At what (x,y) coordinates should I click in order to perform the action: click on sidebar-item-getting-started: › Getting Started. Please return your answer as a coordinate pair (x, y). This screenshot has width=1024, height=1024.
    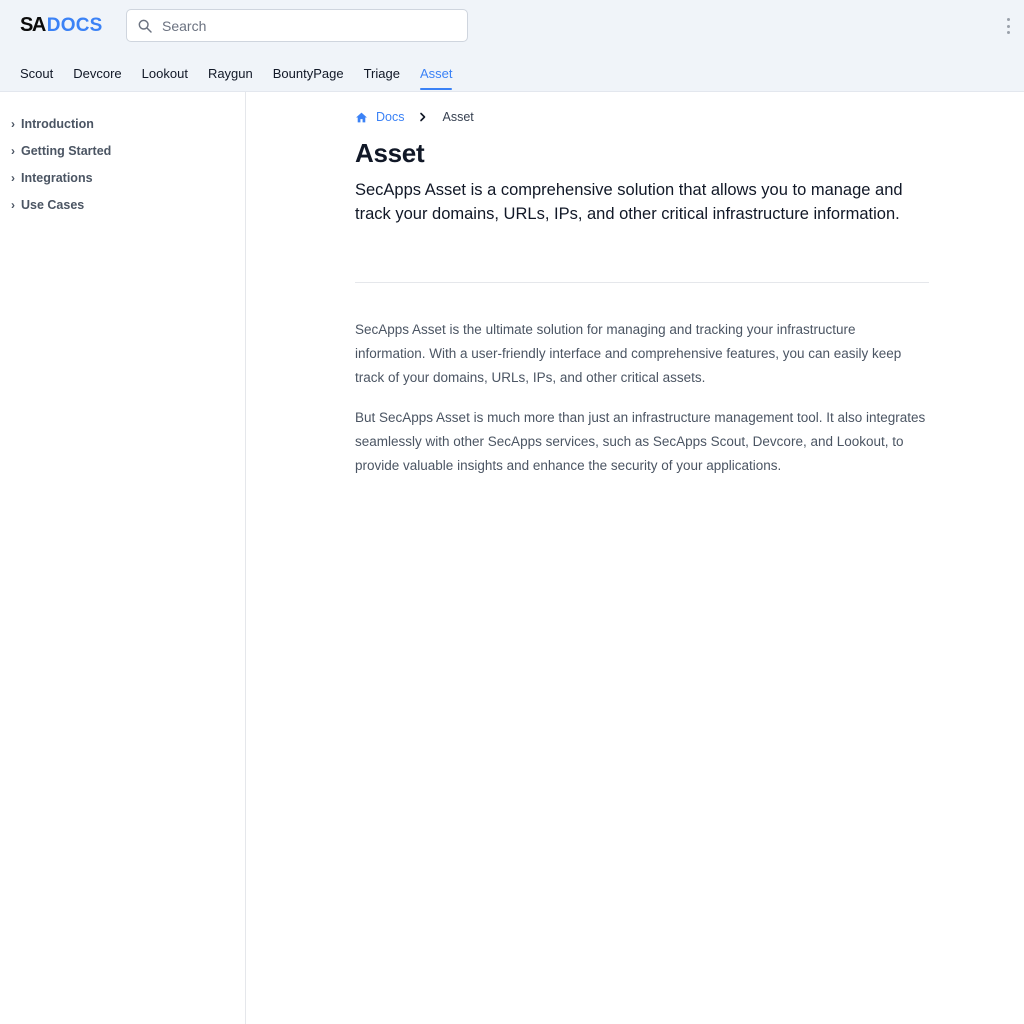
    Looking at the image, I should click on (122, 150).